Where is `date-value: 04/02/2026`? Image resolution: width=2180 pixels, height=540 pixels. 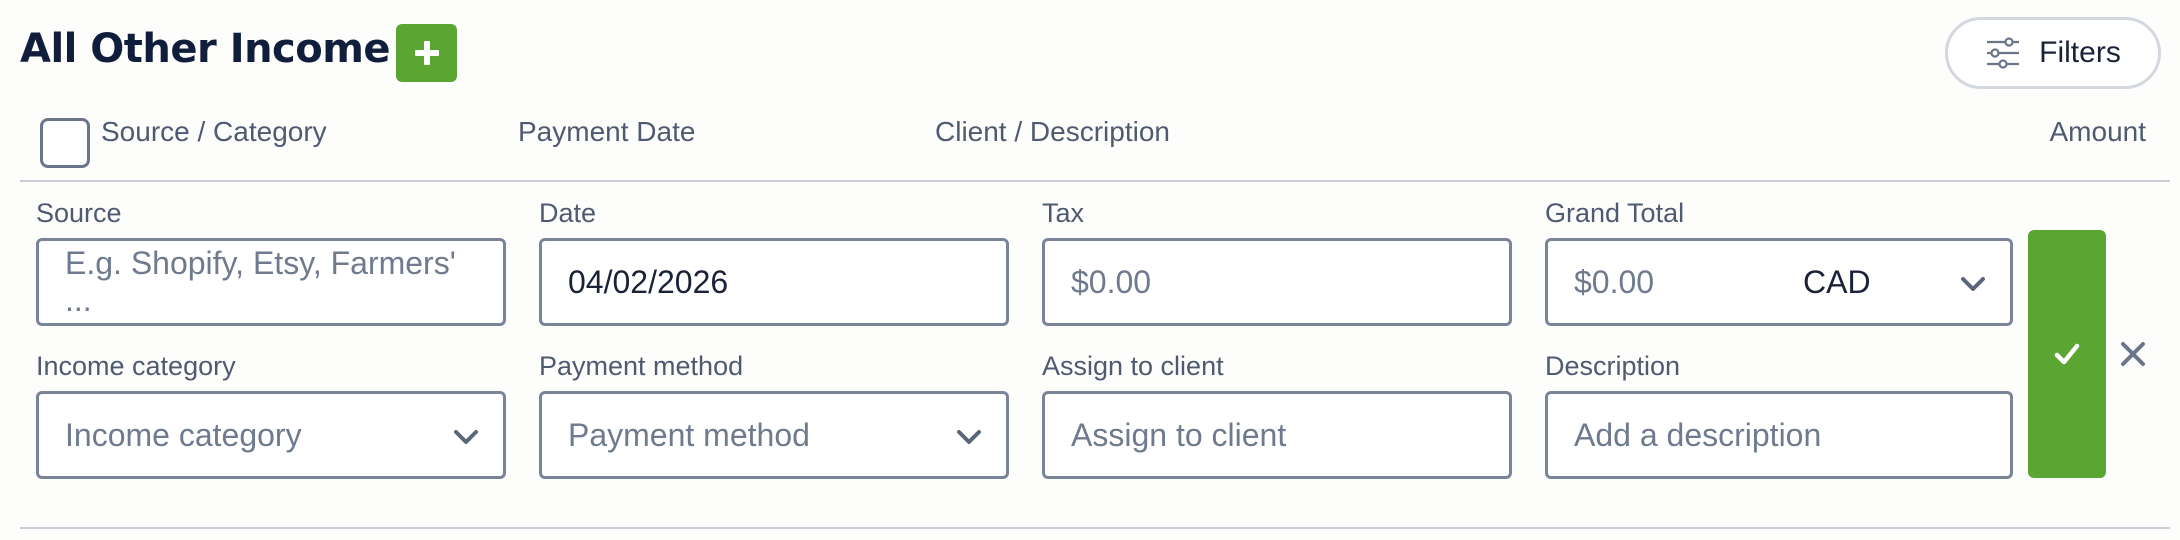 date-value: 04/02/2026 is located at coordinates (648, 281).